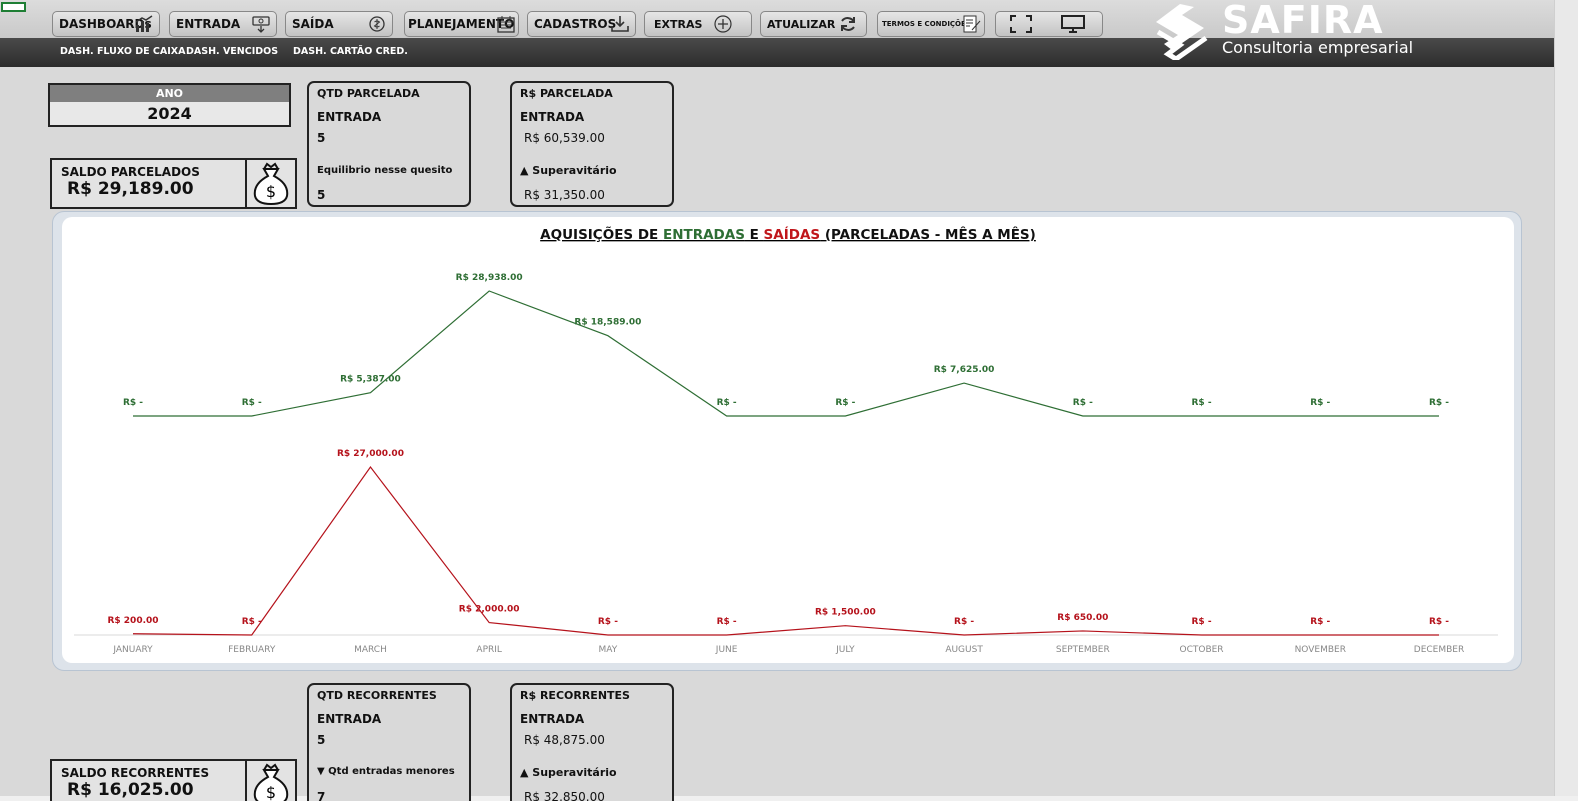 The image size is (1578, 801). Describe the element at coordinates (564, 195) in the screenshot. I see `rs-parcelada-value2: R$ 31,350.00` at that location.